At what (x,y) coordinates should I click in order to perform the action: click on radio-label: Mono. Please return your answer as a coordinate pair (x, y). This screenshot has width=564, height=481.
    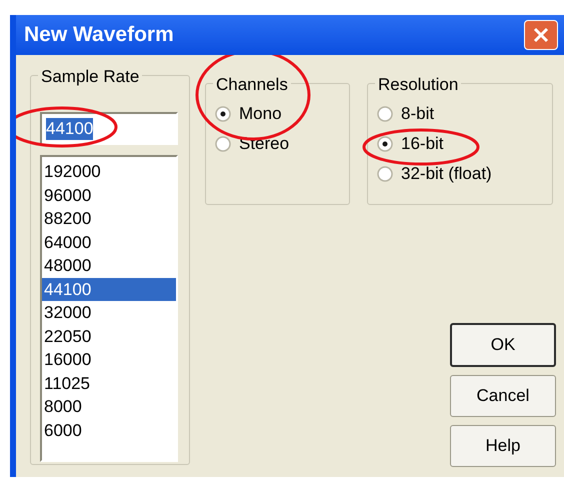
    Looking at the image, I should click on (260, 114).